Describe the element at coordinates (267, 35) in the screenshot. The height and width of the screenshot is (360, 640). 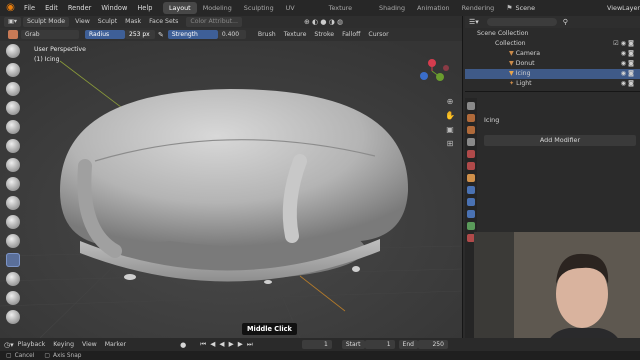
I see `menu-brush: Brush` at that location.